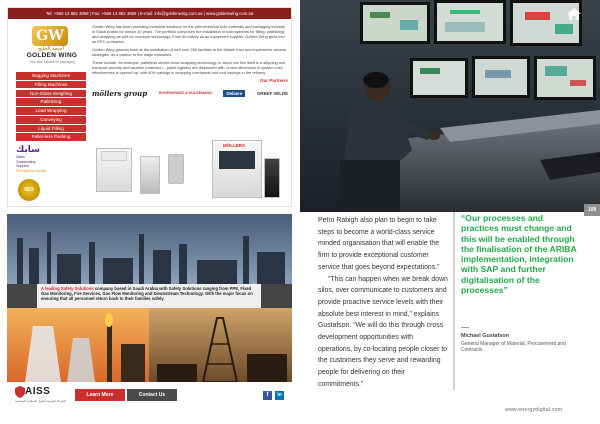 This screenshot has height=424, width=600. Describe the element at coordinates (120, 93) in the screenshot. I see `partner-logo-mollers: möllers group` at that location.